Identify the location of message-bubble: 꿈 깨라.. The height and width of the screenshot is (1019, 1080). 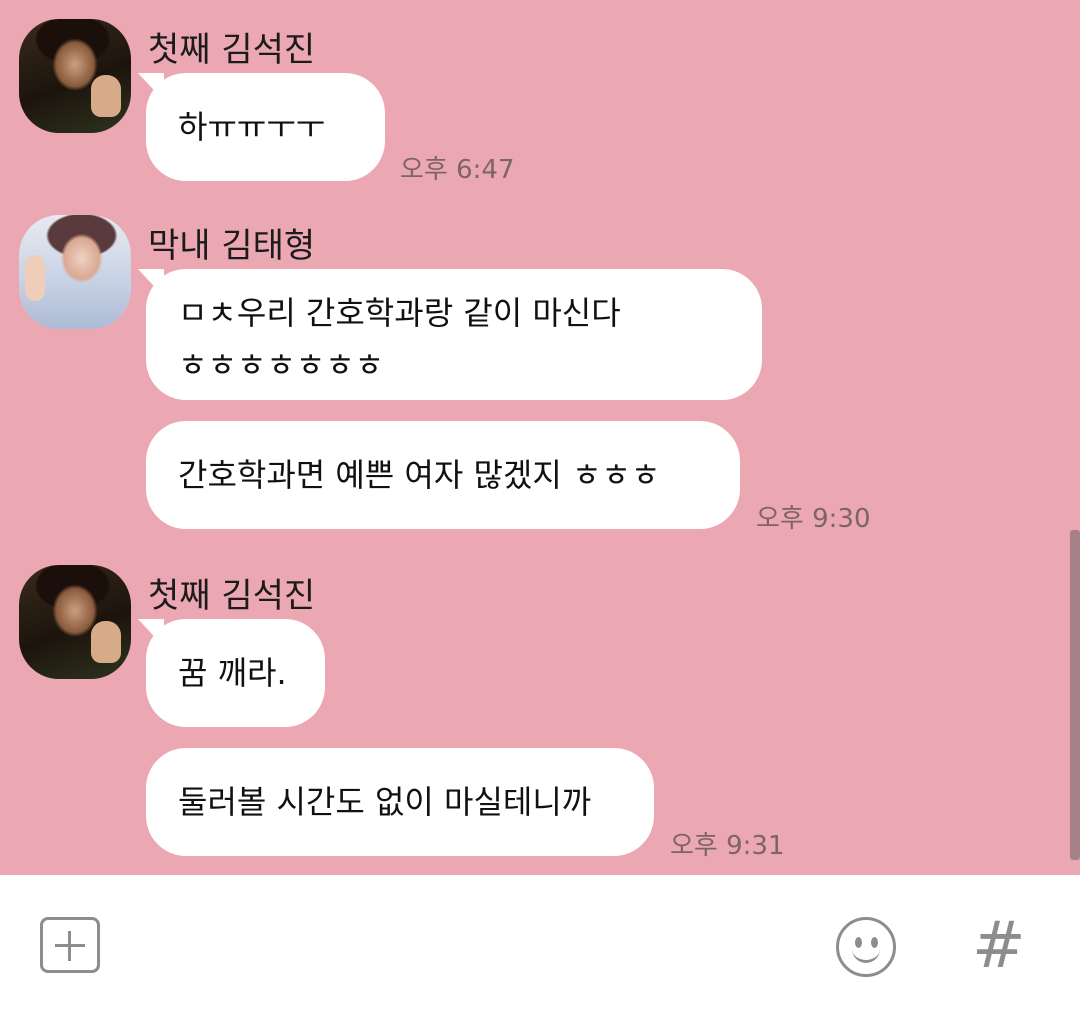
(231, 673).